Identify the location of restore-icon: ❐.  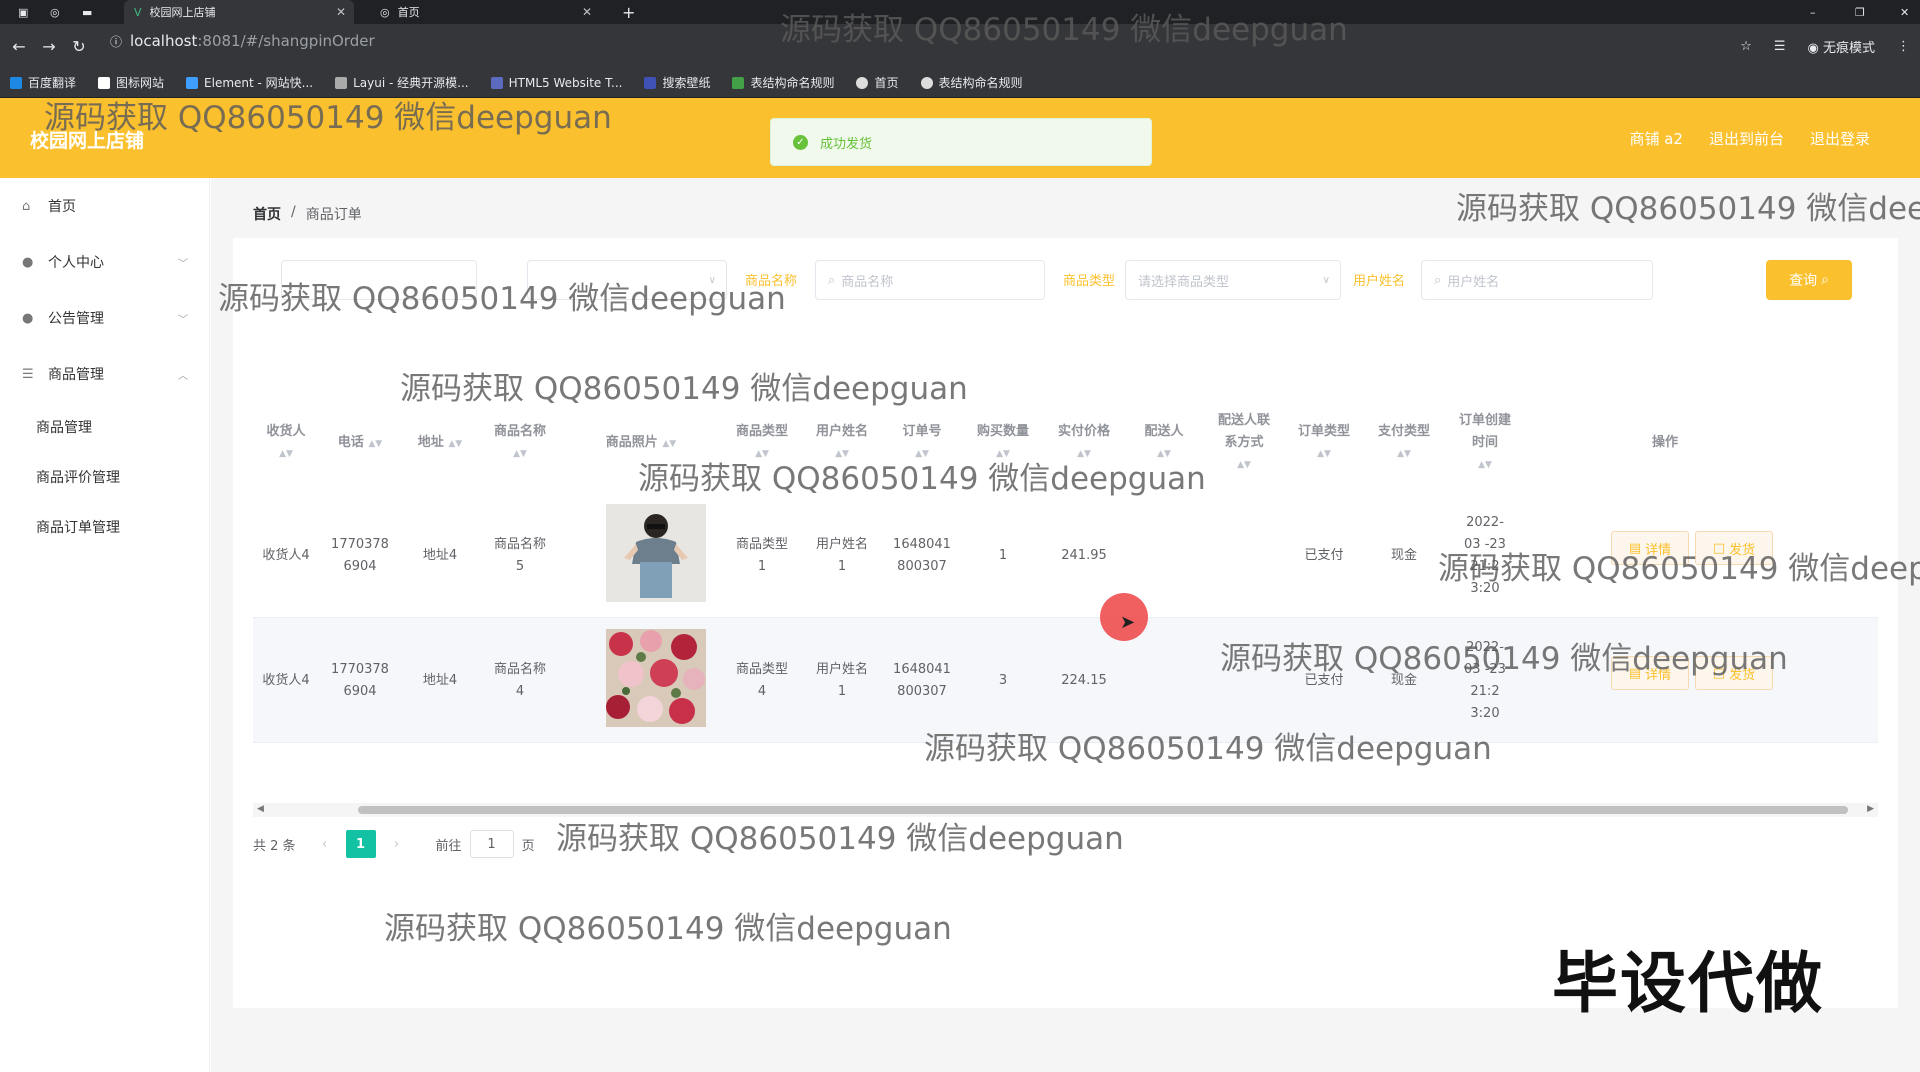
(1860, 12).